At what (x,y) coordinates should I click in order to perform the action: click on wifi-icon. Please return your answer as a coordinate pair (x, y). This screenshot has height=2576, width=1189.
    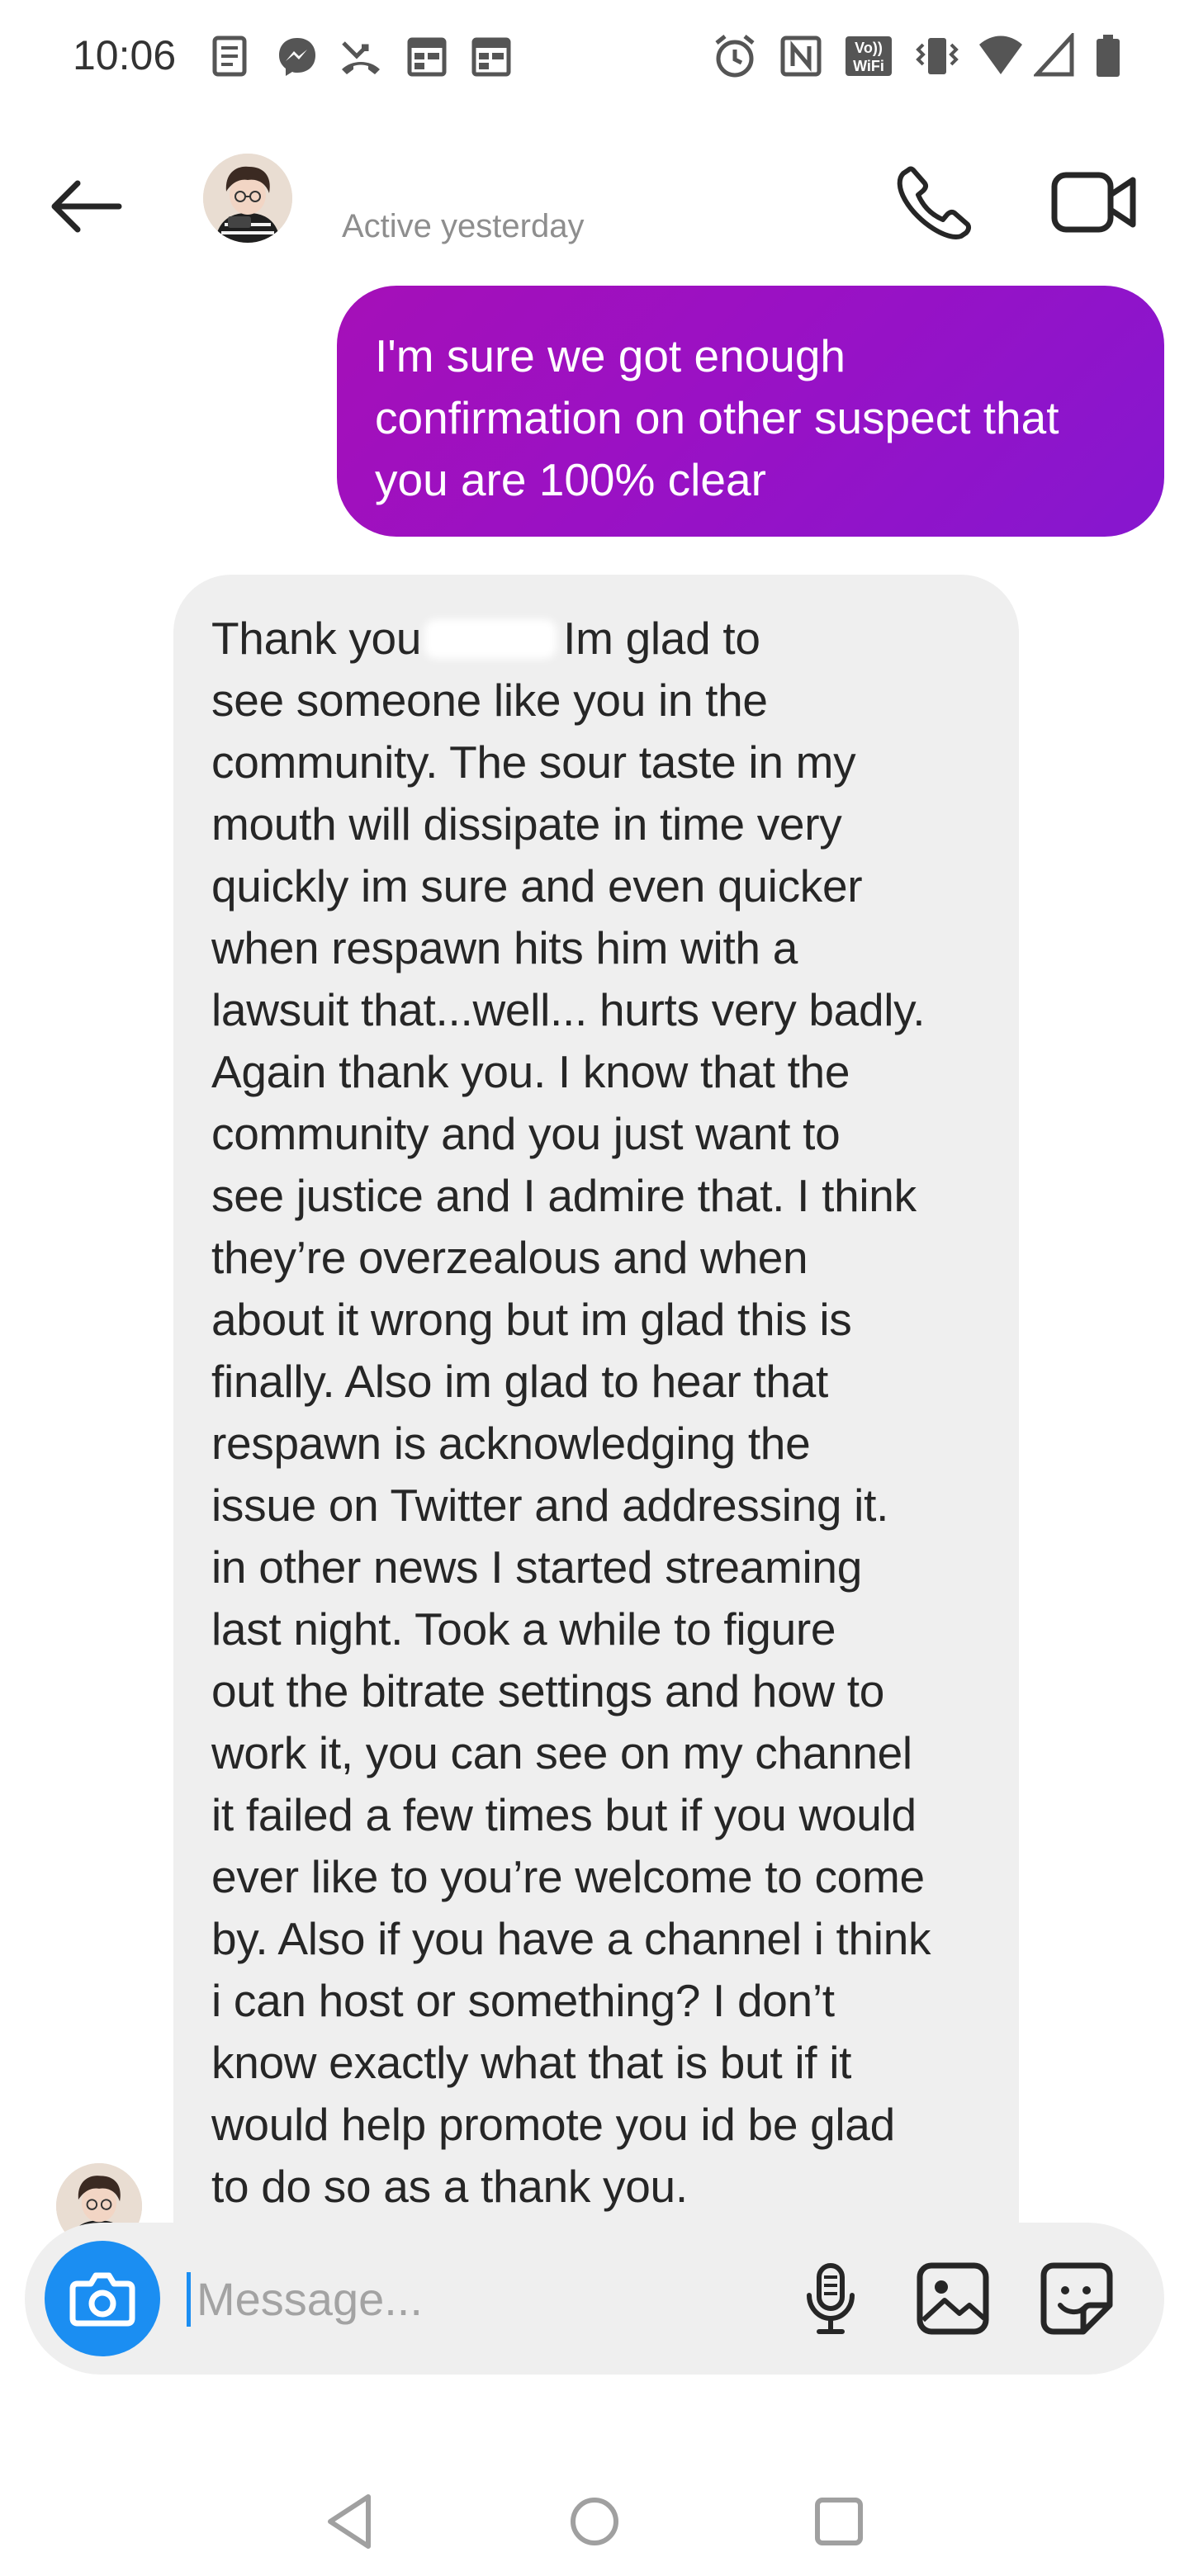
    Looking at the image, I should click on (1000, 55).